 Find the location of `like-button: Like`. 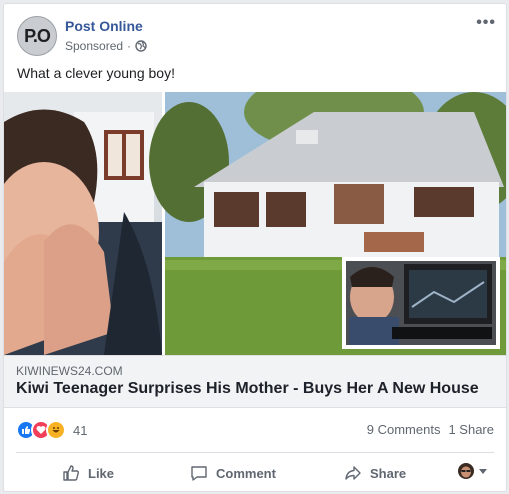

like-button: Like is located at coordinates (88, 473).